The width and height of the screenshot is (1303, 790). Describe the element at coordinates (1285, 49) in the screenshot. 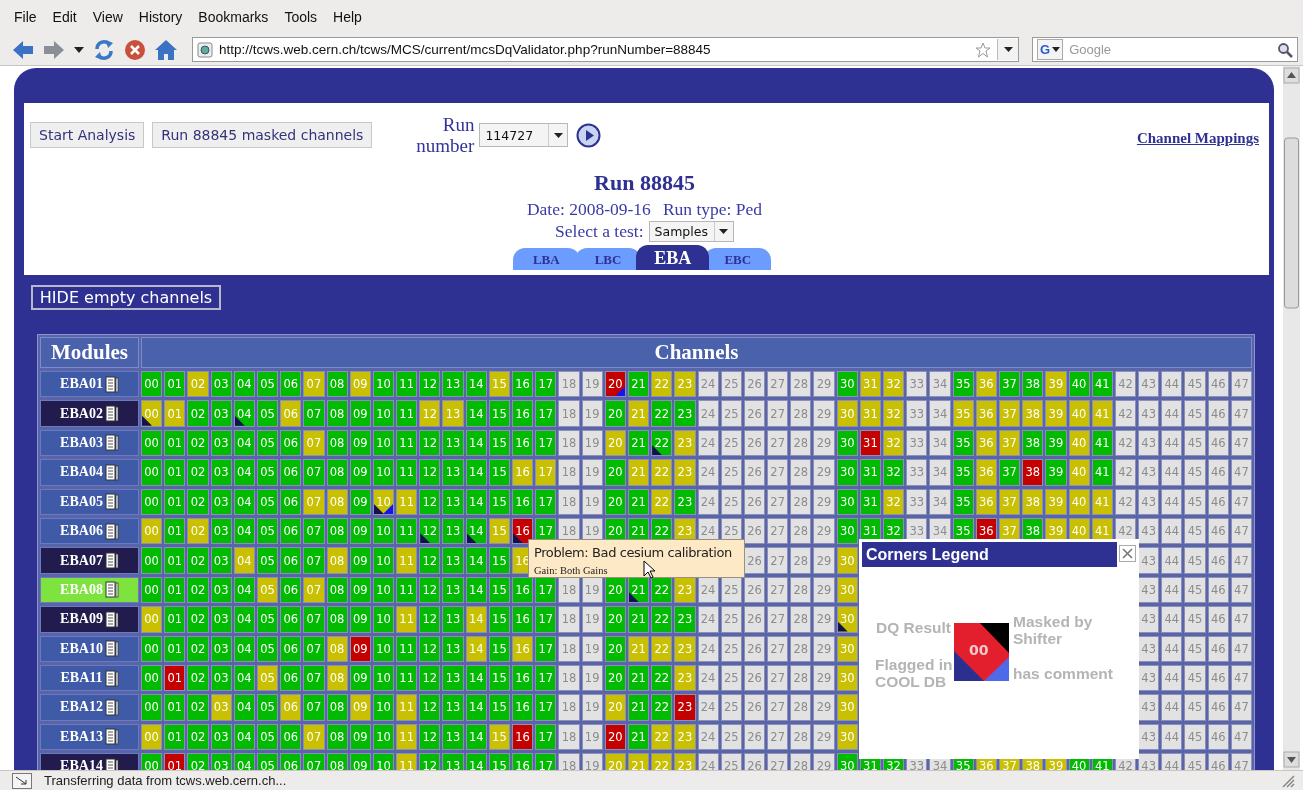

I see `search-icon` at that location.